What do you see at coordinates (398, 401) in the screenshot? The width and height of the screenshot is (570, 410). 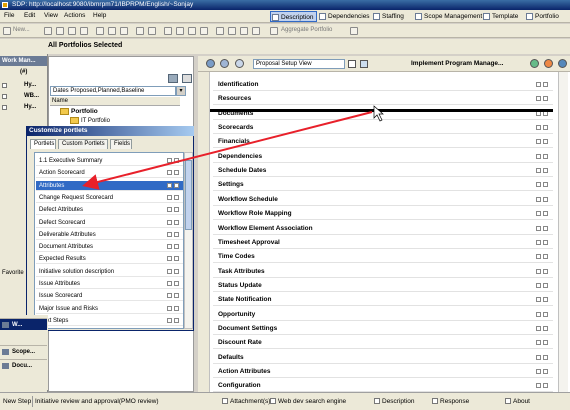 I see `description-label: Description` at bounding box center [398, 401].